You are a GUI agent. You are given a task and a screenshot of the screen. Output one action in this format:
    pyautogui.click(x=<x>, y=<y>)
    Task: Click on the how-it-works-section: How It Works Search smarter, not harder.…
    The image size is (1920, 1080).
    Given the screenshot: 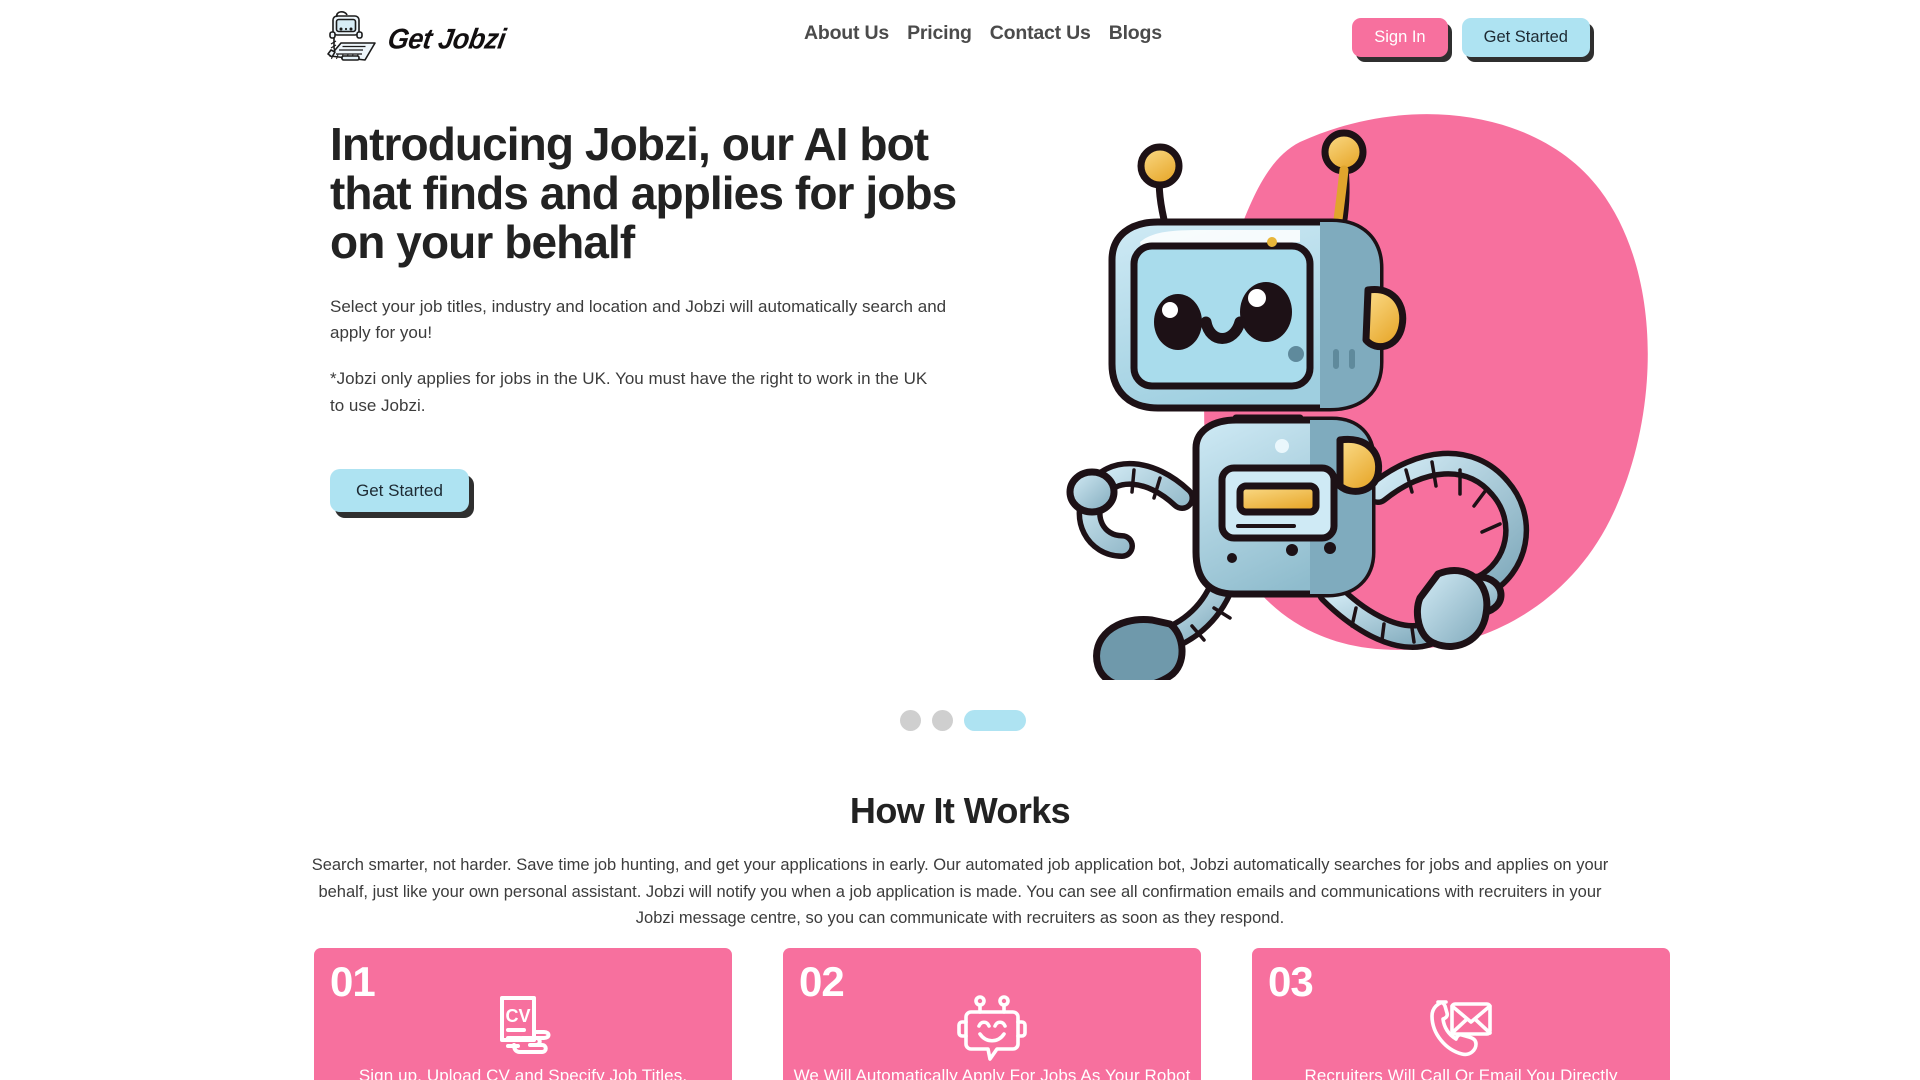 What is the action you would take?
    pyautogui.click(x=960, y=861)
    